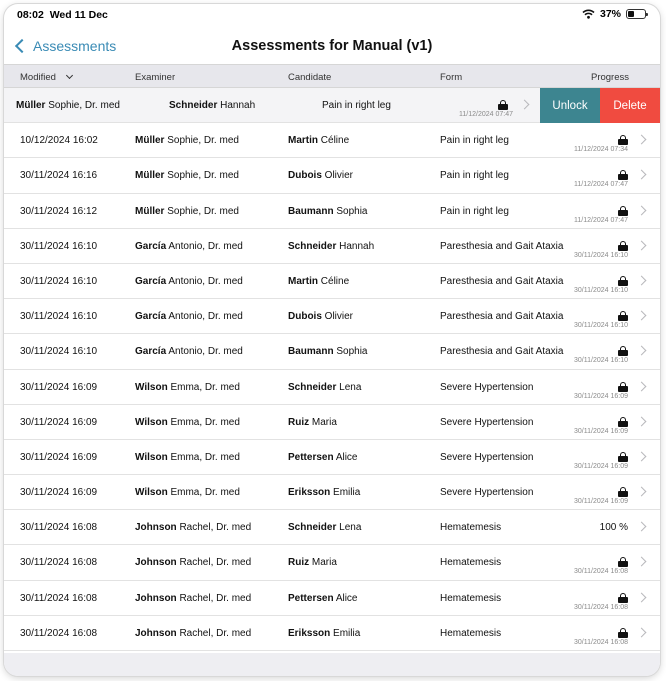 The width and height of the screenshot is (666, 681). Describe the element at coordinates (615, 14) in the screenshot. I see `status-indicators: 37%` at that location.